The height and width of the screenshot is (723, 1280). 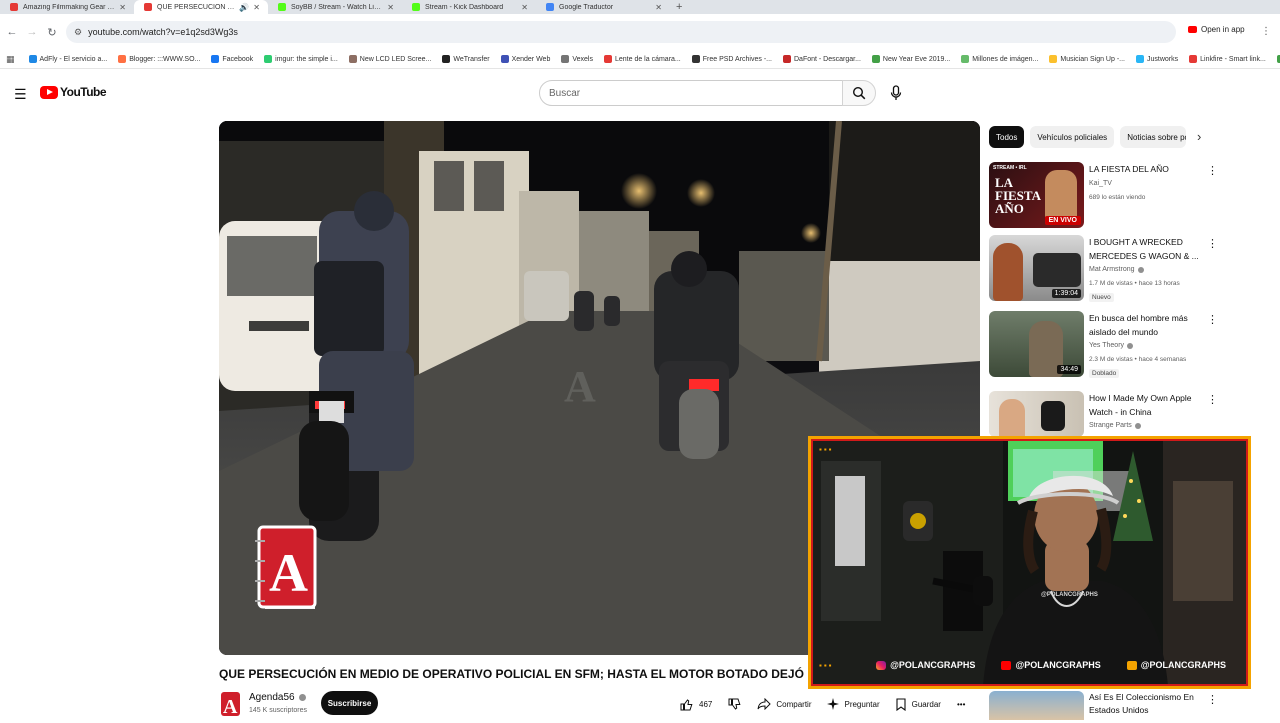 I want to click on menu-icon: ☰, so click(x=20, y=94).